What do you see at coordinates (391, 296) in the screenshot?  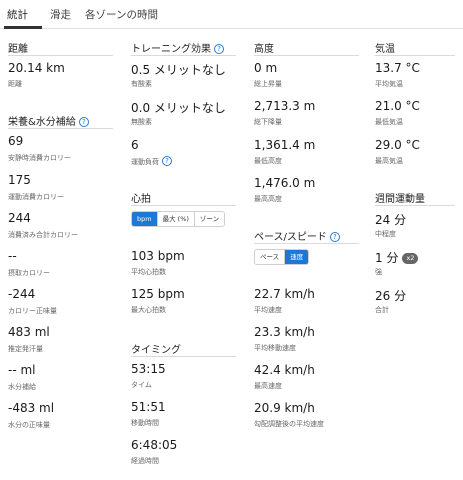 I see `intensity-value: 26 分` at bounding box center [391, 296].